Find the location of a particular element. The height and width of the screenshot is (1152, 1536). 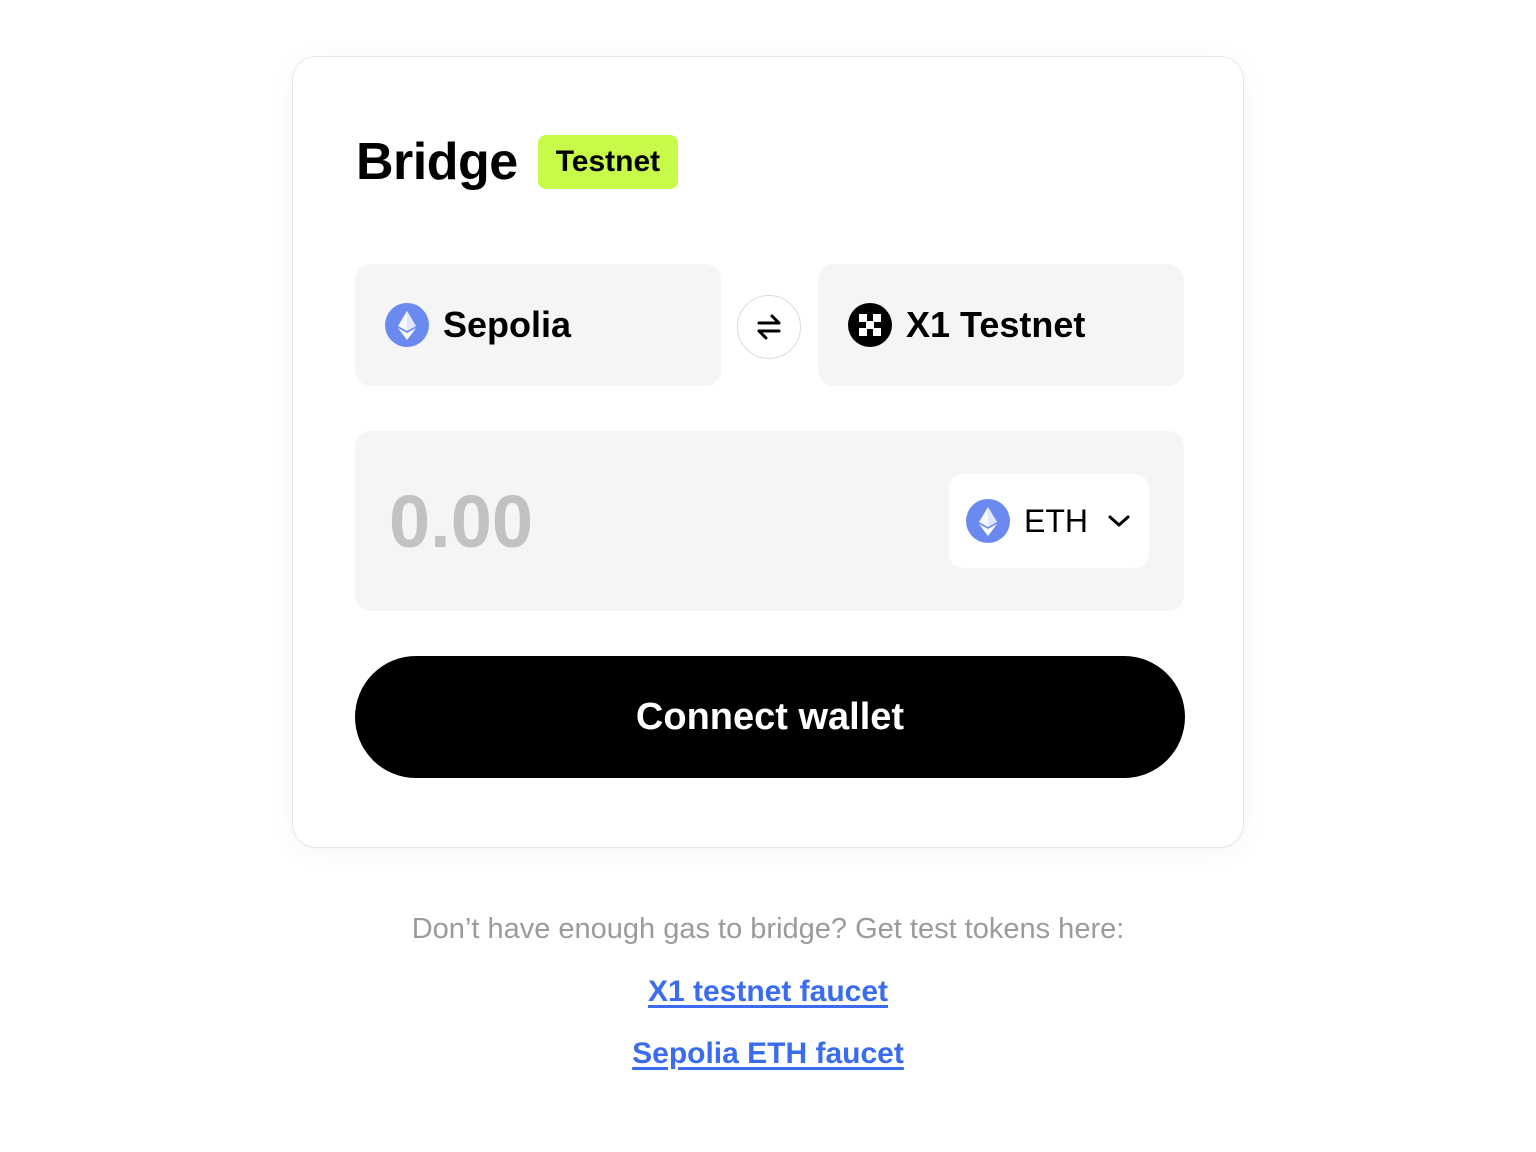

amount-panel: ETH is located at coordinates (769, 521).